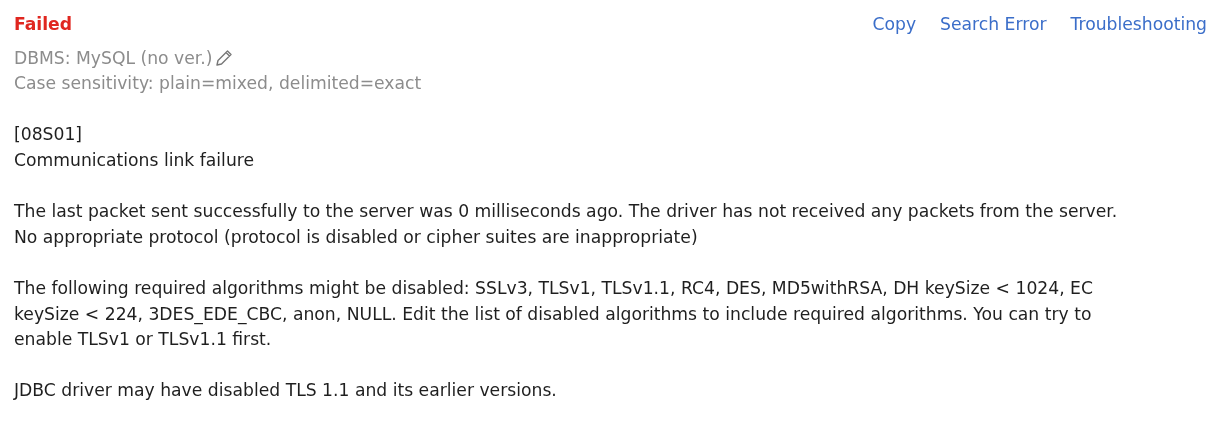 The image size is (1221, 430). I want to click on status-text: Failed, so click(43, 24).